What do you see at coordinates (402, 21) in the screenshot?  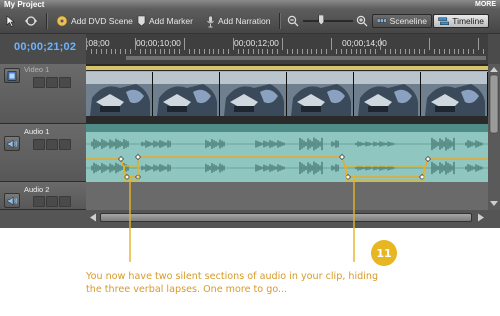 I see `sceneline-button: Sceneline` at bounding box center [402, 21].